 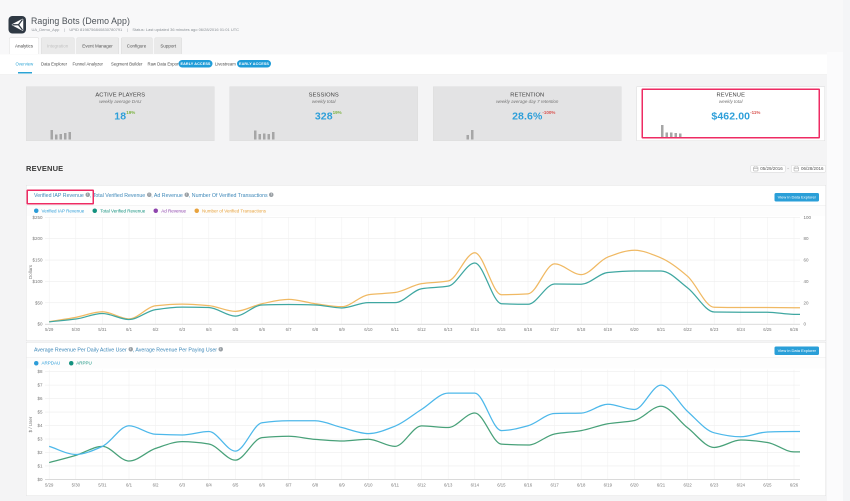 What do you see at coordinates (40, 452) in the screenshot?
I see `svg-text: $2` at bounding box center [40, 452].